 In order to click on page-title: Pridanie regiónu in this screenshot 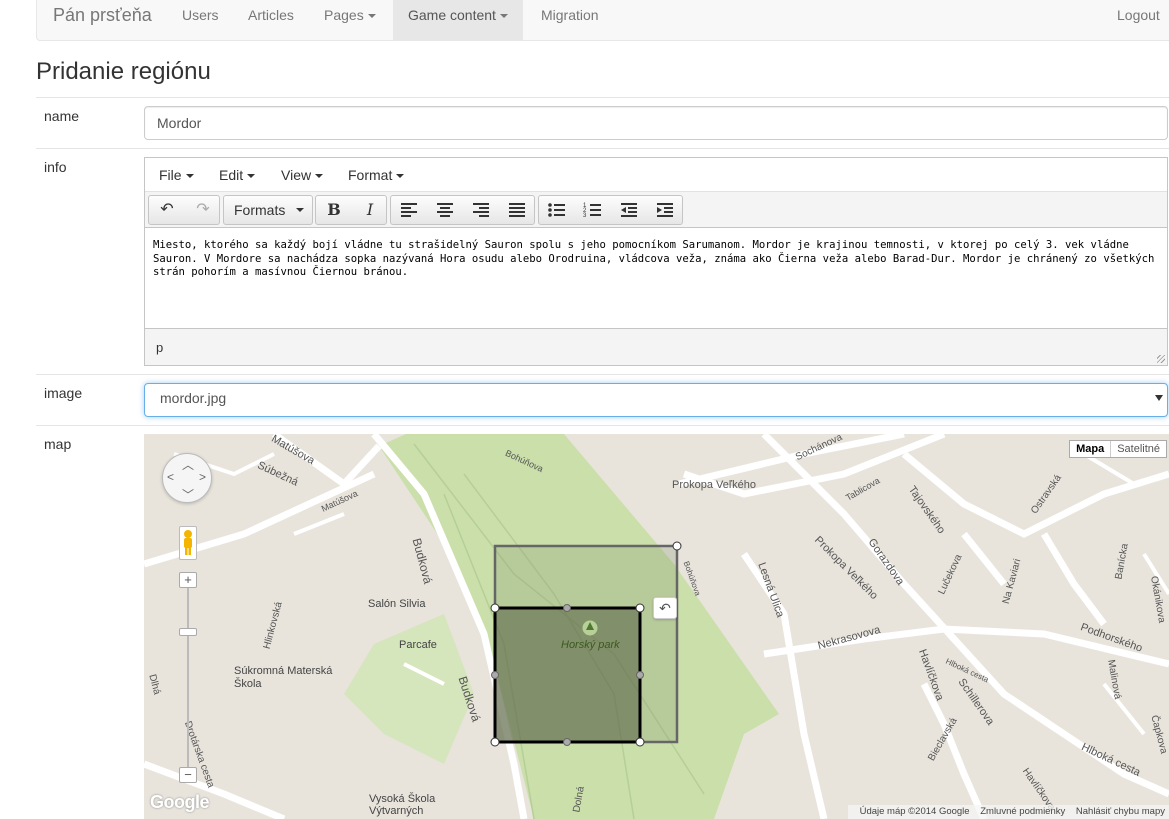, I will do `click(123, 71)`.